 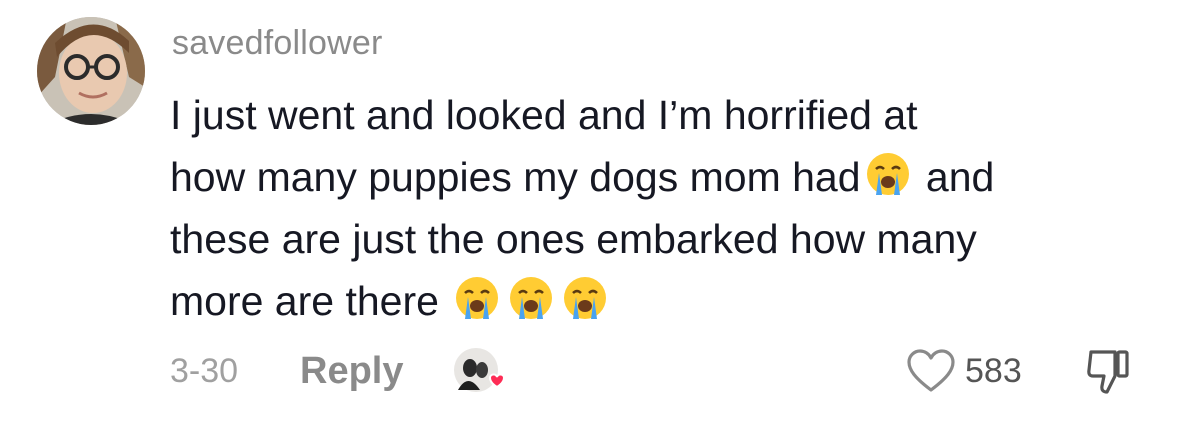 What do you see at coordinates (351, 371) in the screenshot?
I see `reply-button: Reply` at bounding box center [351, 371].